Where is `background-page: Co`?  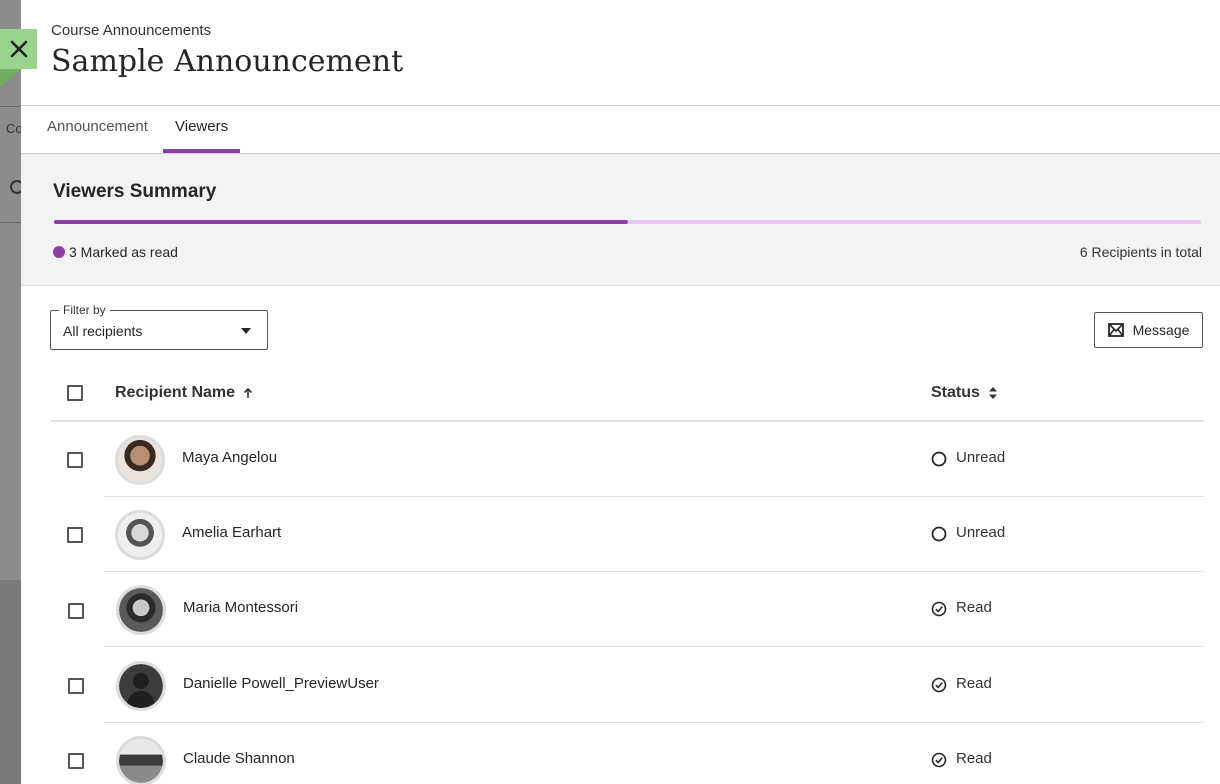 background-page: Co is located at coordinates (12, 392).